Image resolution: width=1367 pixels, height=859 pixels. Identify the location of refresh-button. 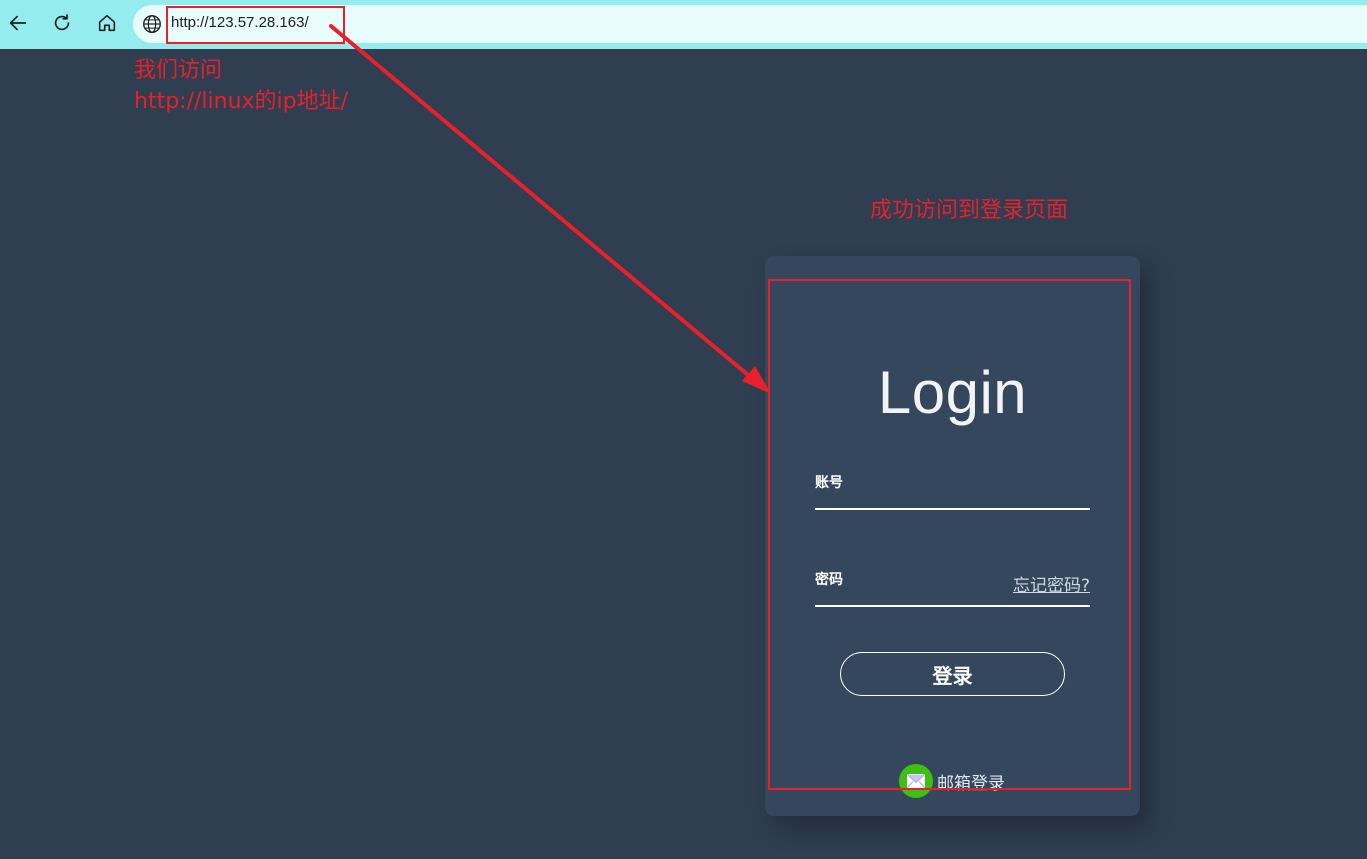
(62, 23).